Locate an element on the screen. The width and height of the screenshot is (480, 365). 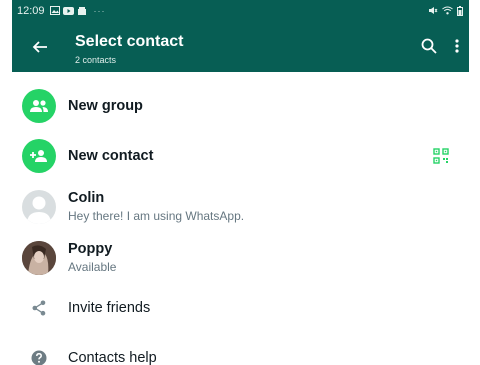
contact-row-poppy: Poppy Available is located at coordinates (240, 258).